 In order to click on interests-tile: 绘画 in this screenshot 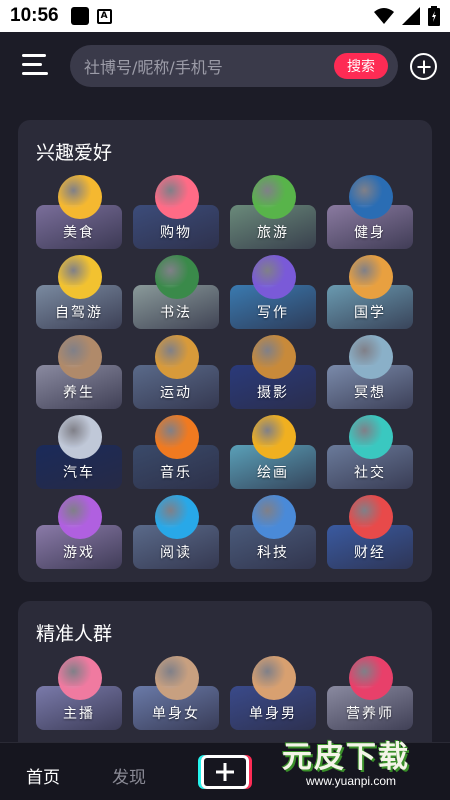, I will do `click(273, 452)`.